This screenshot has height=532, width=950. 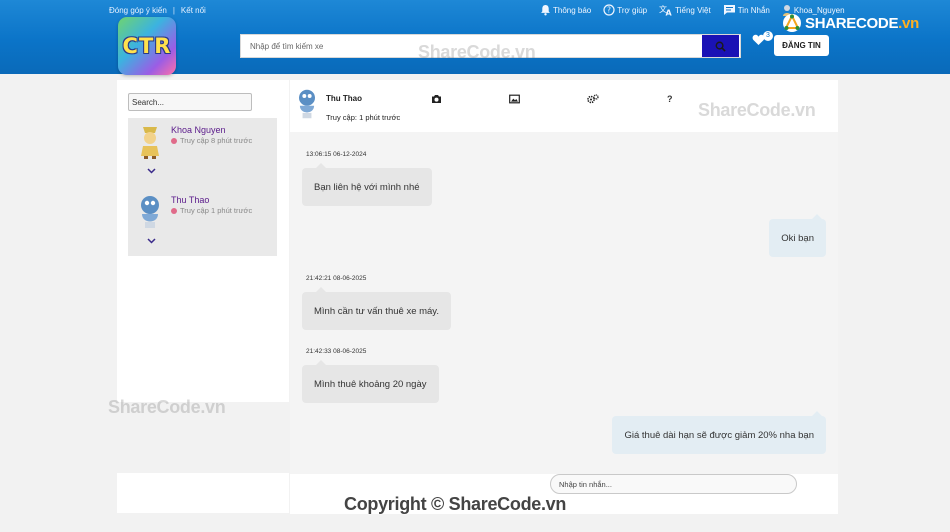 I want to click on user-status-text: Truy cập 1 phút trước, so click(x=216, y=210).